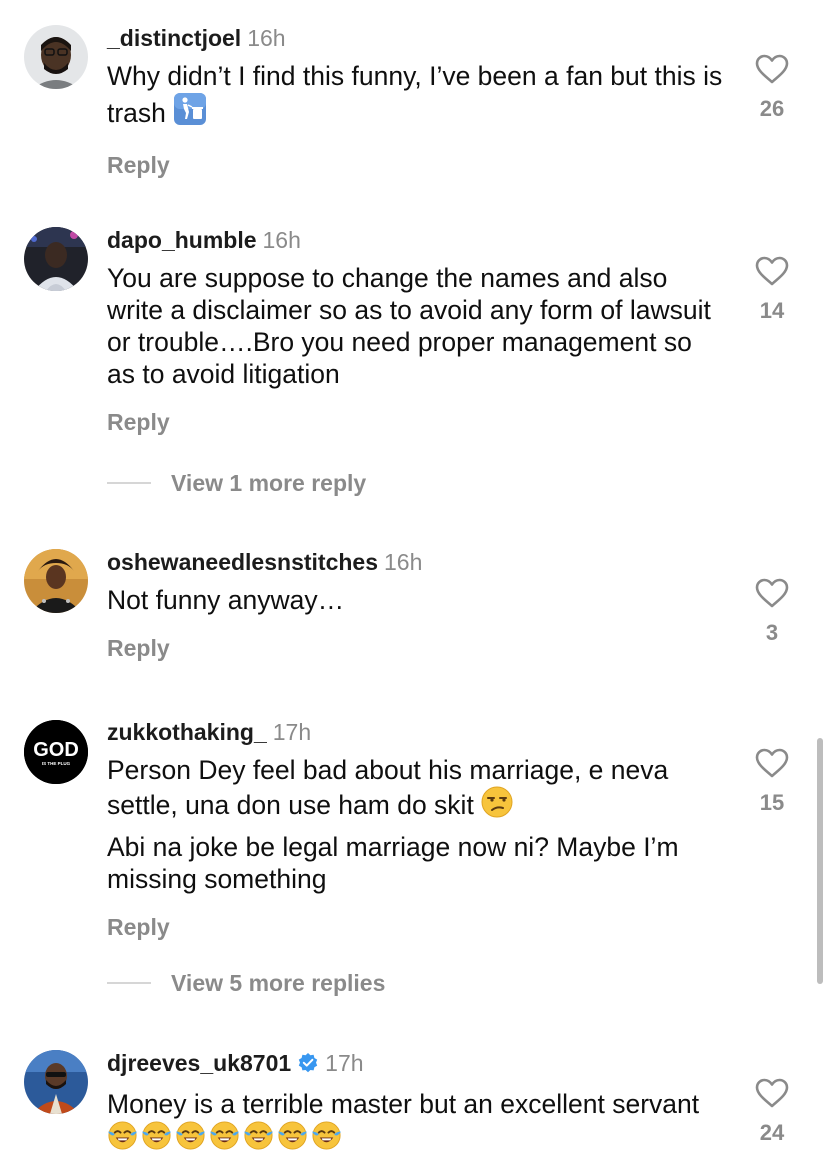 The height and width of the screenshot is (1169, 829). I want to click on like-control: 3, so click(772, 612).